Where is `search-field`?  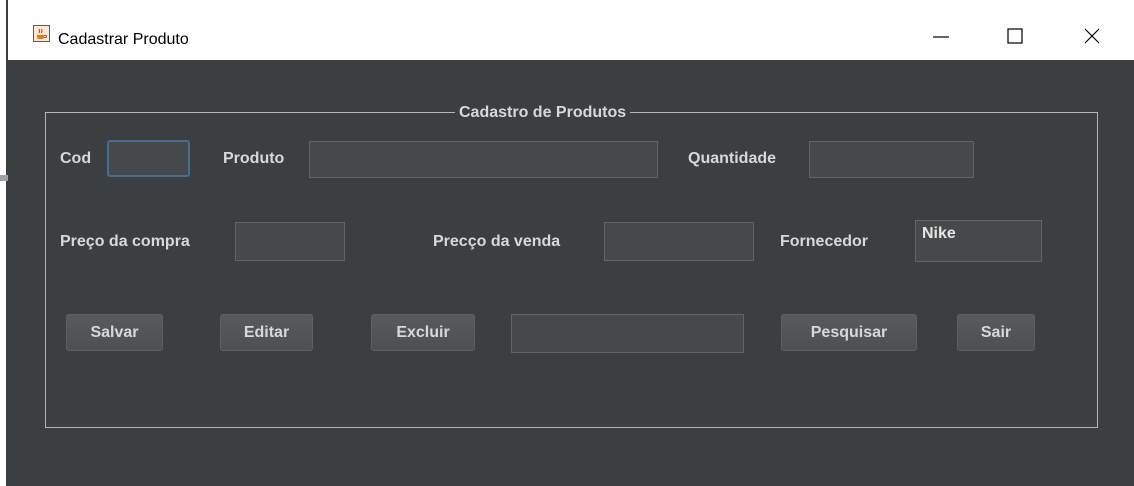 search-field is located at coordinates (627, 333).